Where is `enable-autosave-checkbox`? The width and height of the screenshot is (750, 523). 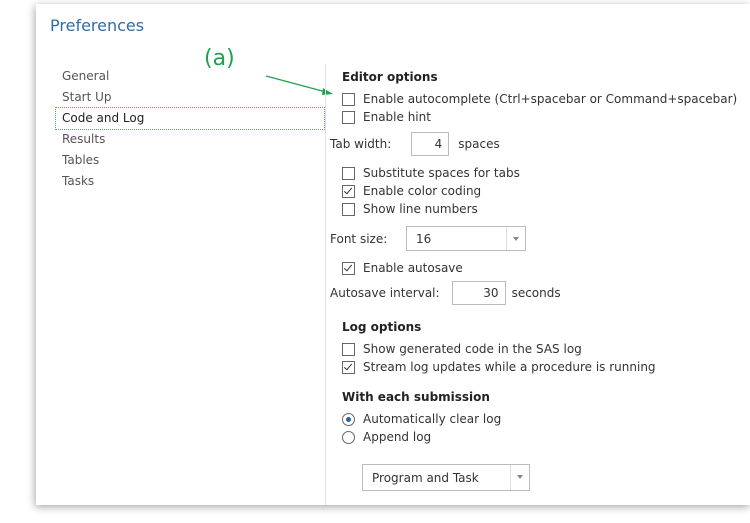
enable-autosave-checkbox is located at coordinates (348, 268).